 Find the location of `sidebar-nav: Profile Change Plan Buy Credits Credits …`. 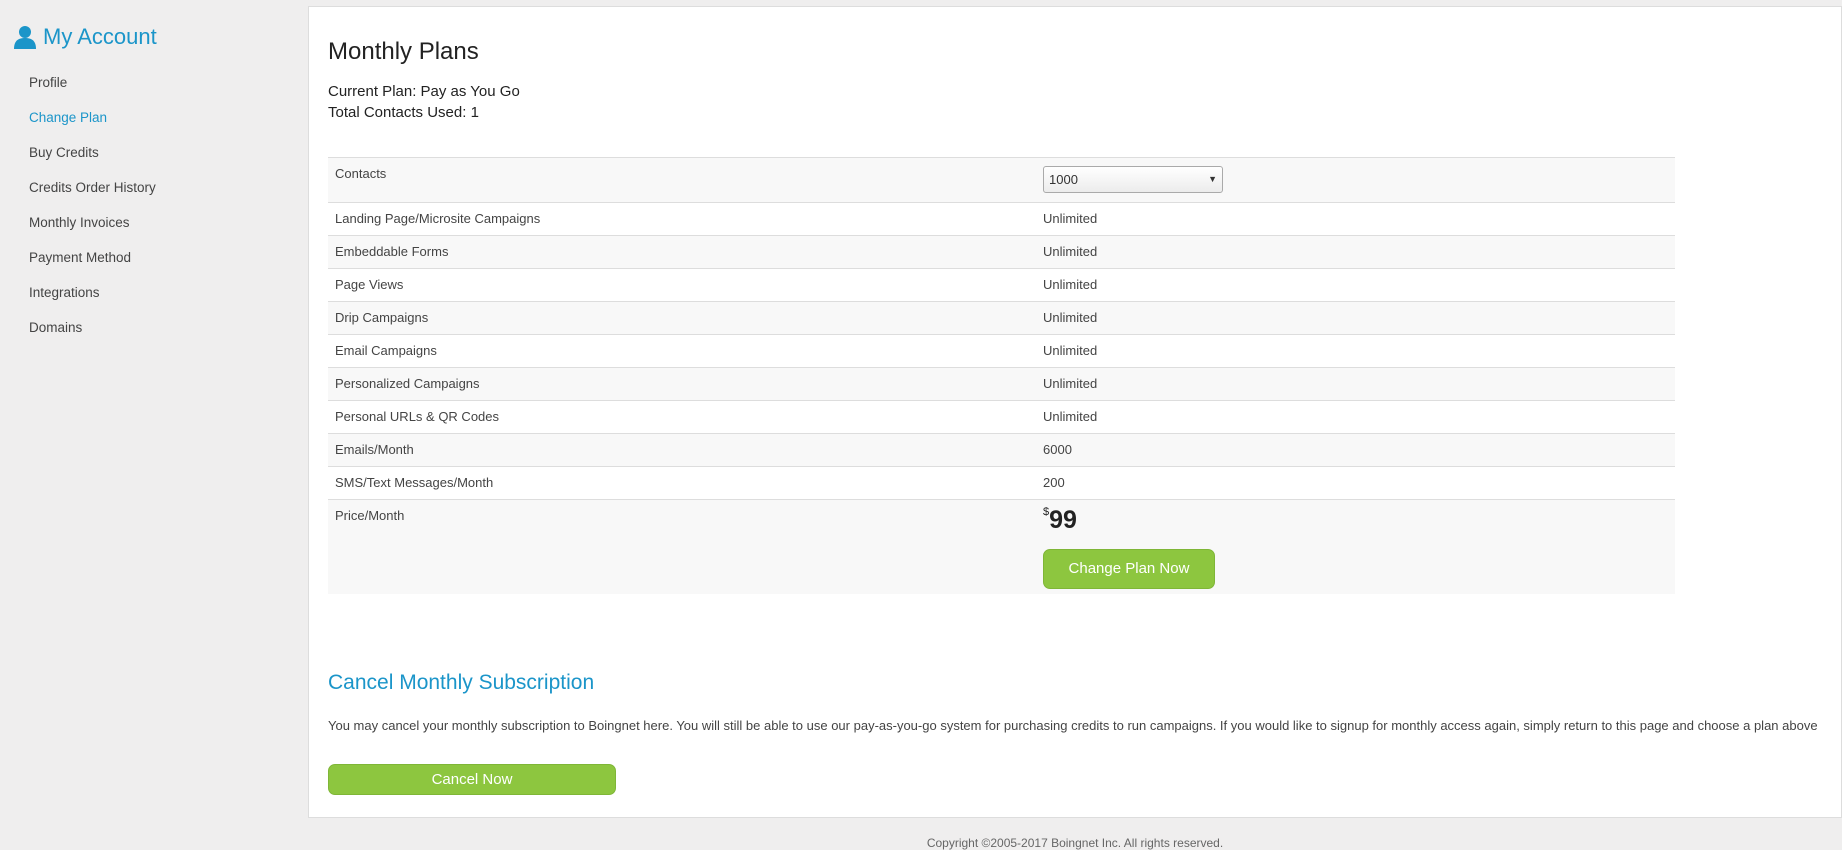

sidebar-nav: Profile Change Plan Buy Credits Credits … is located at coordinates (92, 212).